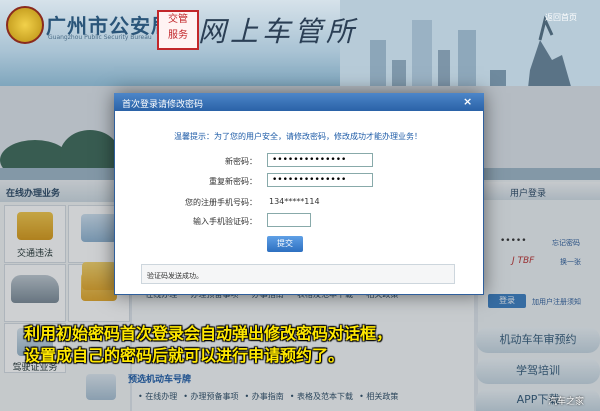  What do you see at coordinates (221, 202) in the screenshot?
I see `phone-label: 您的注册手机号码：` at bounding box center [221, 202].